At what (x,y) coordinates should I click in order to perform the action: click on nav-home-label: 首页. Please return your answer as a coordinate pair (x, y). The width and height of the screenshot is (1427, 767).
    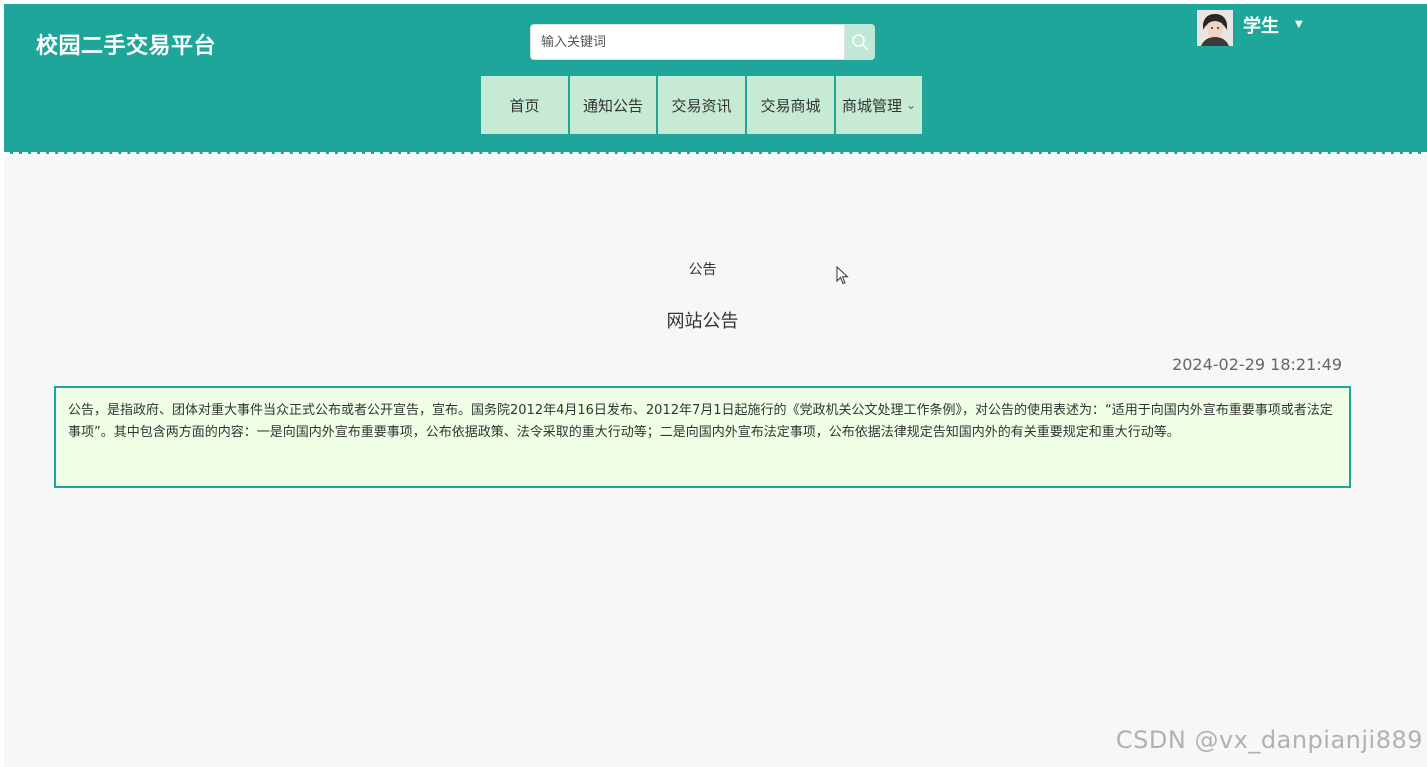
    Looking at the image, I should click on (524, 105).